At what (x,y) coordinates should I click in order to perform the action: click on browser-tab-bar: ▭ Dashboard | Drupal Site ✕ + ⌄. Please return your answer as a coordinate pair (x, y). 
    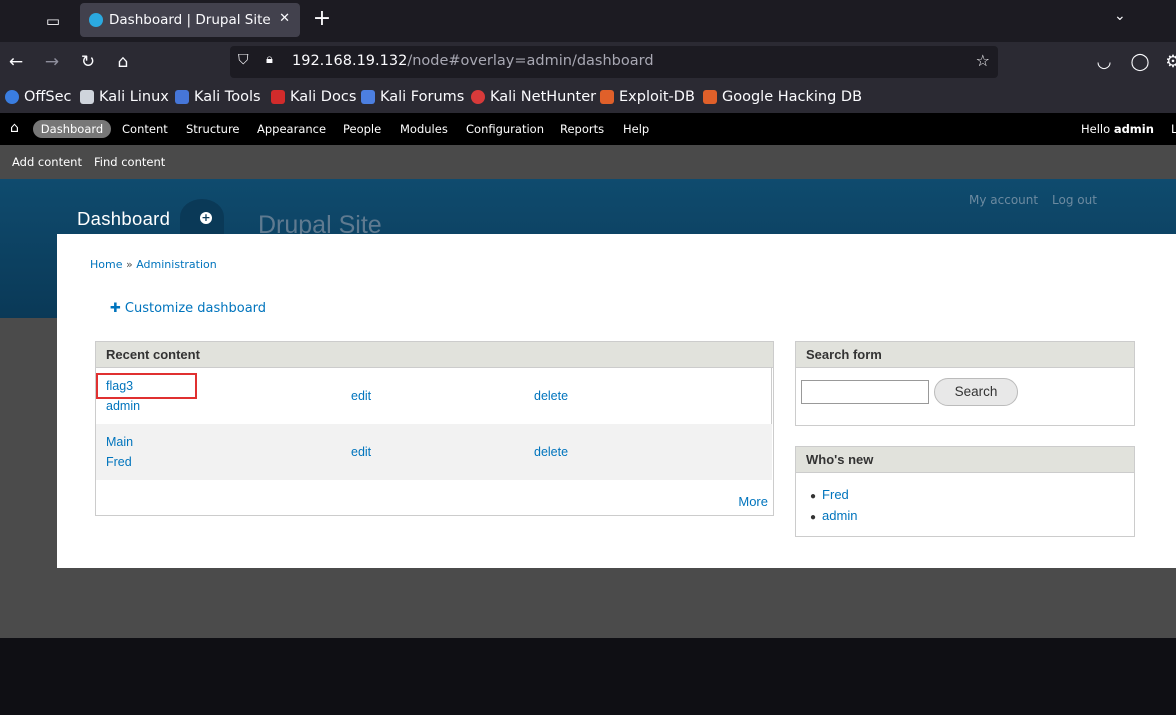
    Looking at the image, I should click on (588, 21).